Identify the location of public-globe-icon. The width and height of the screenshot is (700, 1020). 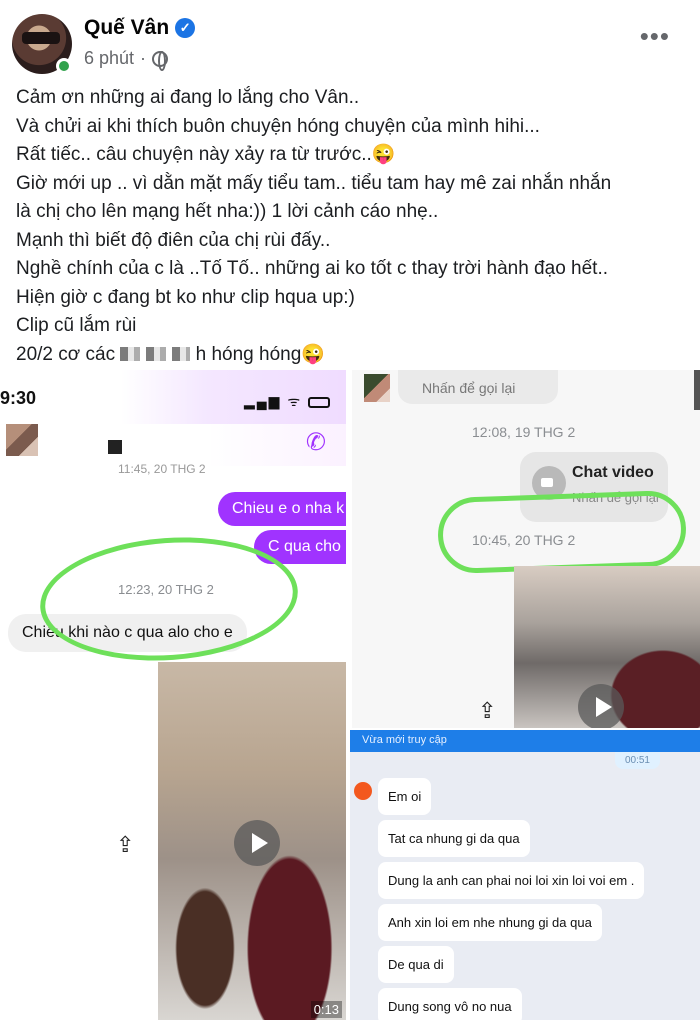
(160, 60).